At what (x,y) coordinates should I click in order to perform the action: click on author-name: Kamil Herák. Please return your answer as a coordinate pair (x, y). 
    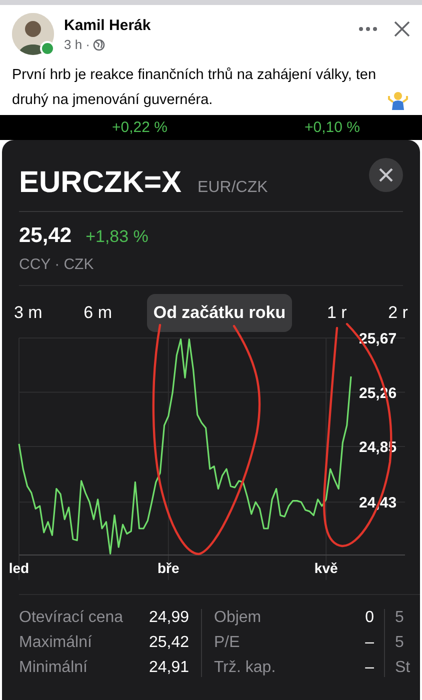
    Looking at the image, I should click on (206, 25).